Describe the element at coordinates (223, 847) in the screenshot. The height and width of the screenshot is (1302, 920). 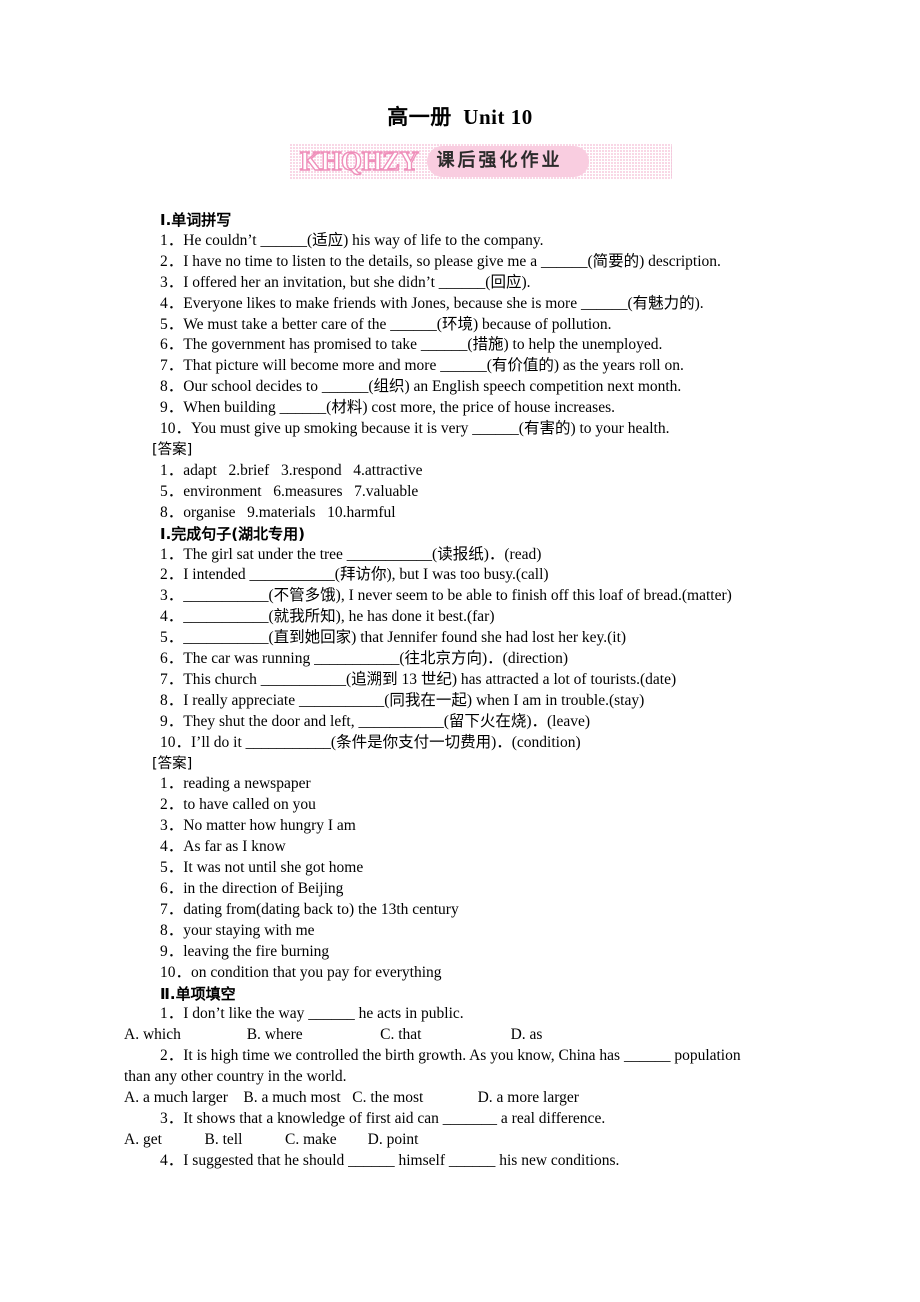
I see `answer-line: 4．As far as I know` at that location.